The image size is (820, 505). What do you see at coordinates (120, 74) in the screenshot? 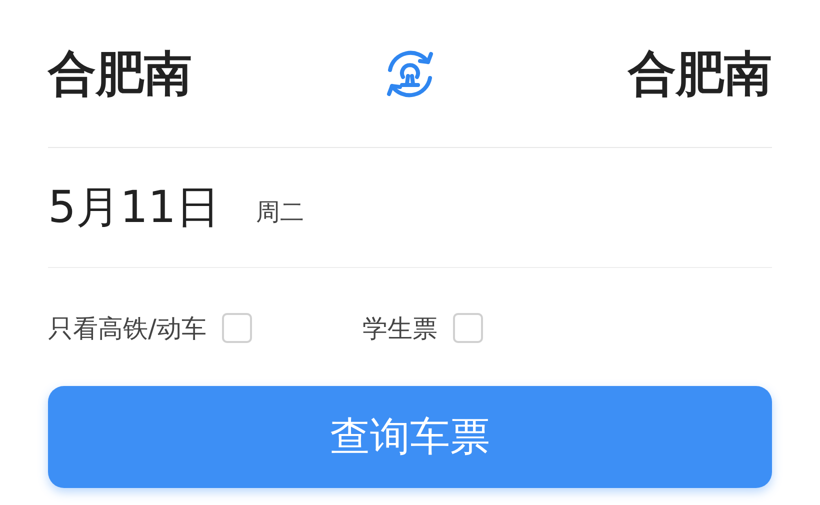
I see `departure-station: 合肥南` at bounding box center [120, 74].